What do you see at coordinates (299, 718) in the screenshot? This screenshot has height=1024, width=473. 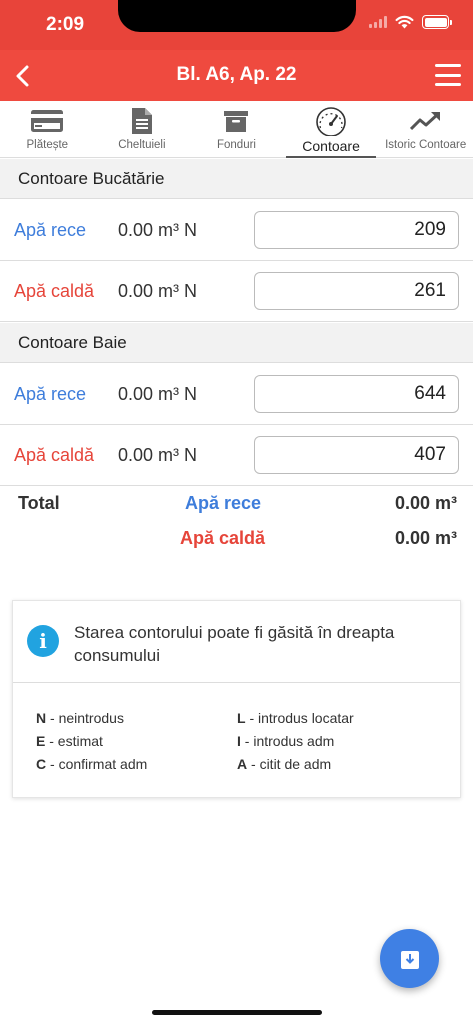 I see `legend-desc: - introdus locatar` at bounding box center [299, 718].